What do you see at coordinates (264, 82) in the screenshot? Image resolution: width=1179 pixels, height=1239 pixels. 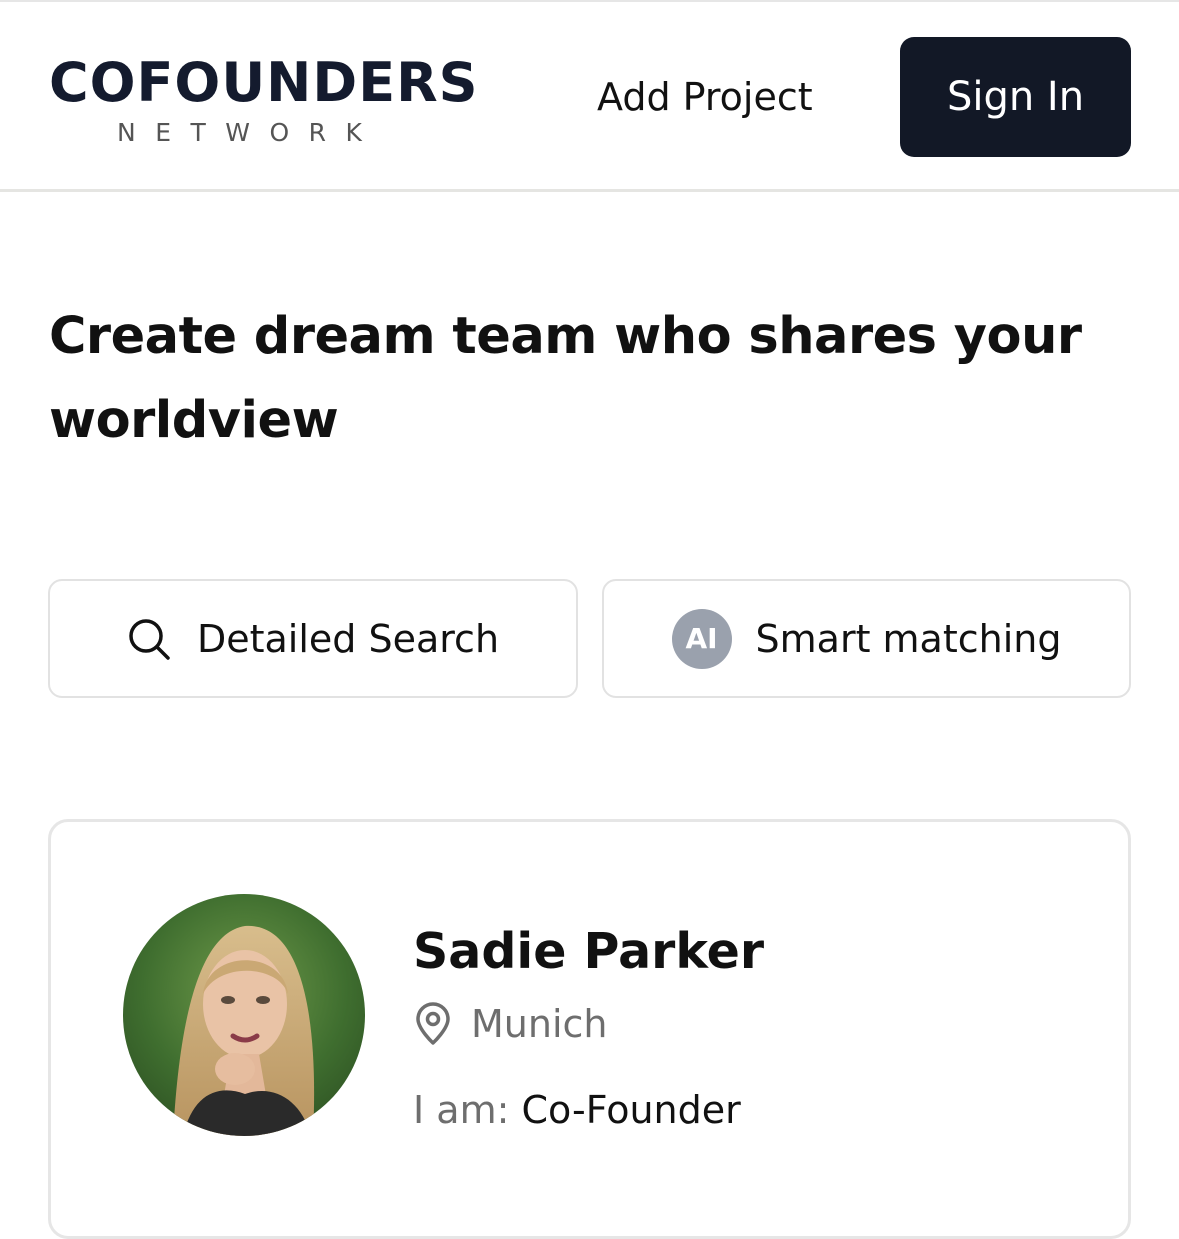 I see `logo-wordmark: COFOUNDERS` at bounding box center [264, 82].